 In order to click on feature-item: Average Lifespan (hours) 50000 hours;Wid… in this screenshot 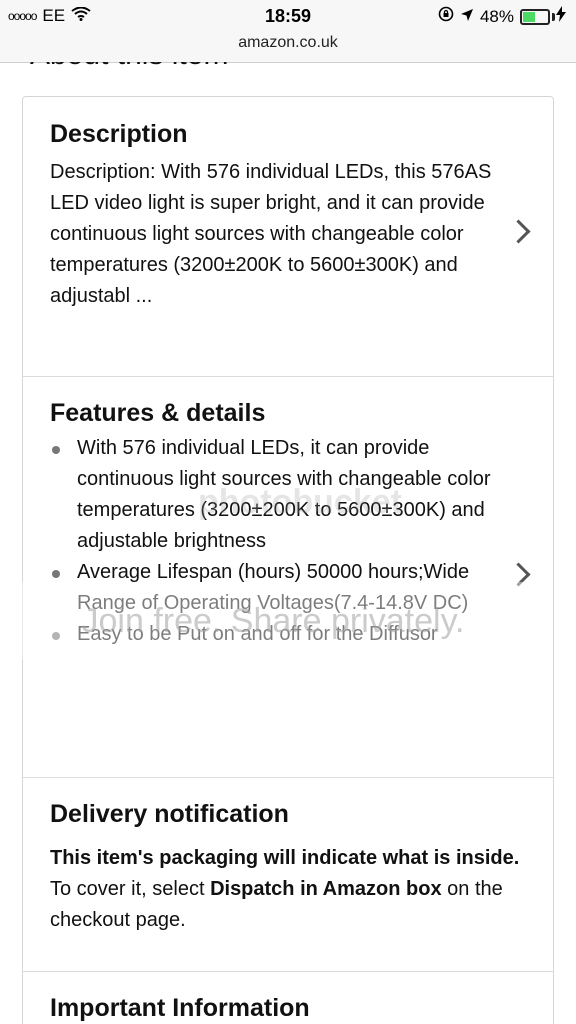, I will do `click(272, 588)`.